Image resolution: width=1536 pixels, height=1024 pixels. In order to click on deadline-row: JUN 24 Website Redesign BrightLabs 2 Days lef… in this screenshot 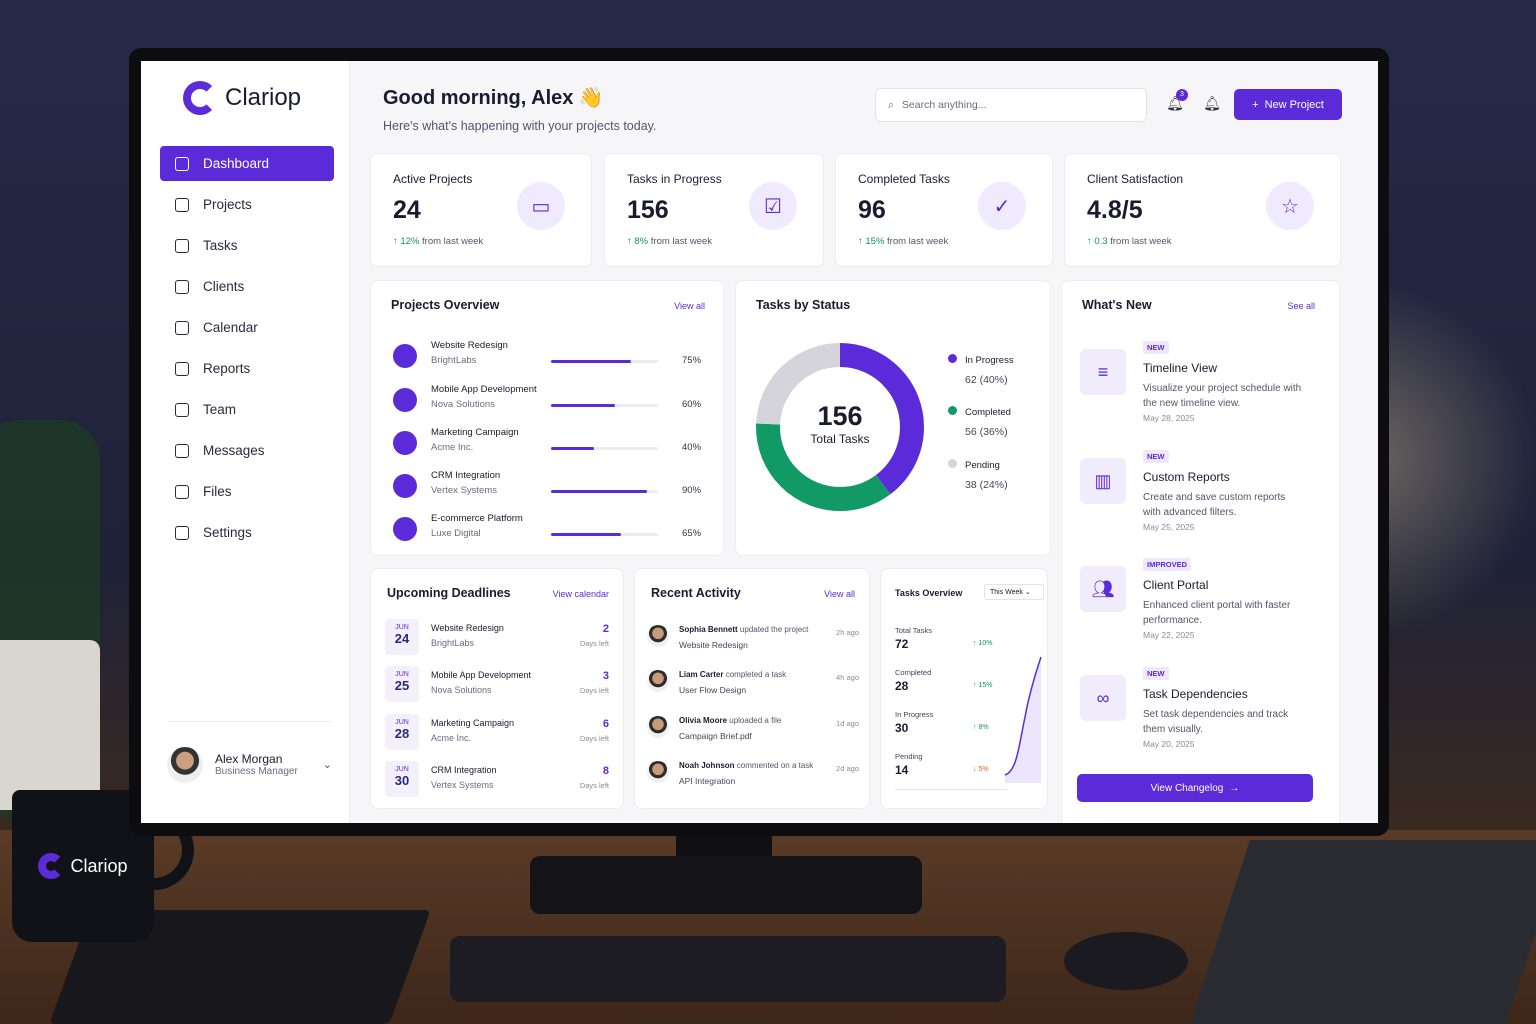, I will do `click(497, 638)`.